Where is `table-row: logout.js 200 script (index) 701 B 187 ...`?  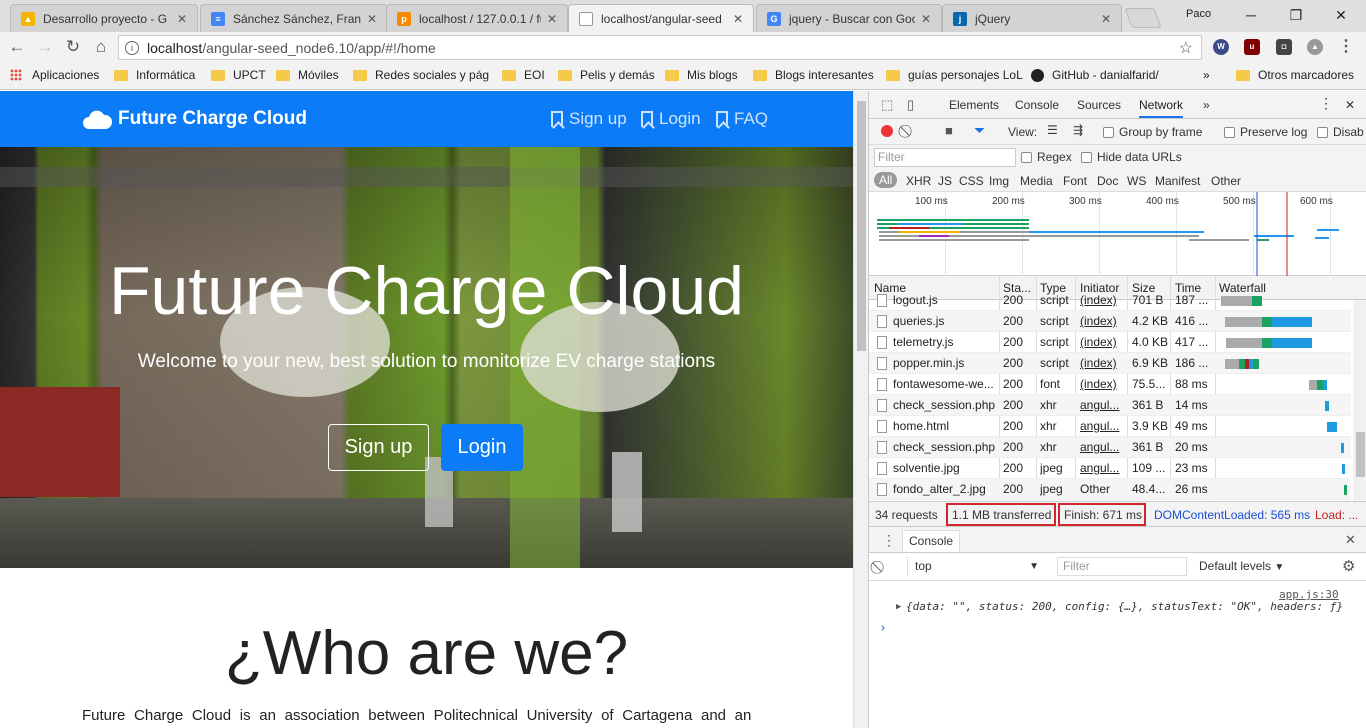 table-row: logout.js 200 script (index) 701 B 187 ... is located at coordinates (1110, 300).